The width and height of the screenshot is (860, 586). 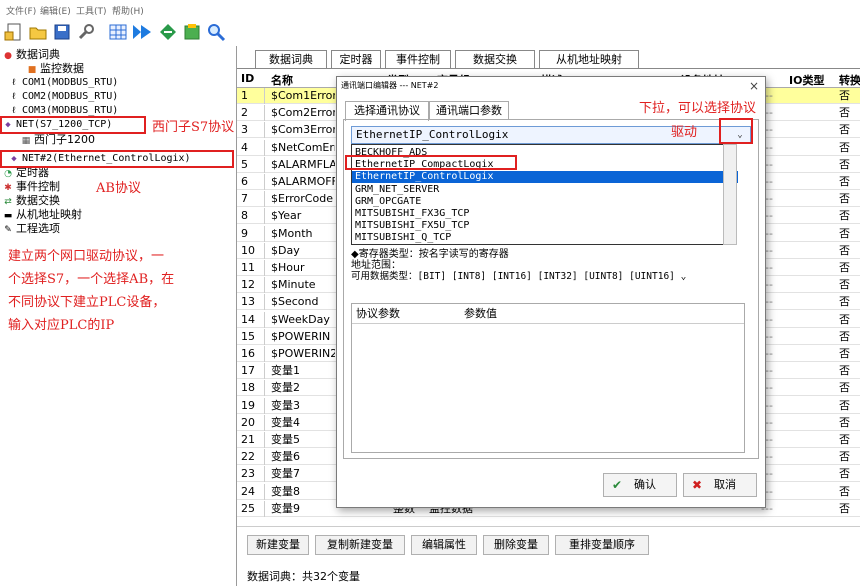 I want to click on wrench-icon, so click(x=86, y=32).